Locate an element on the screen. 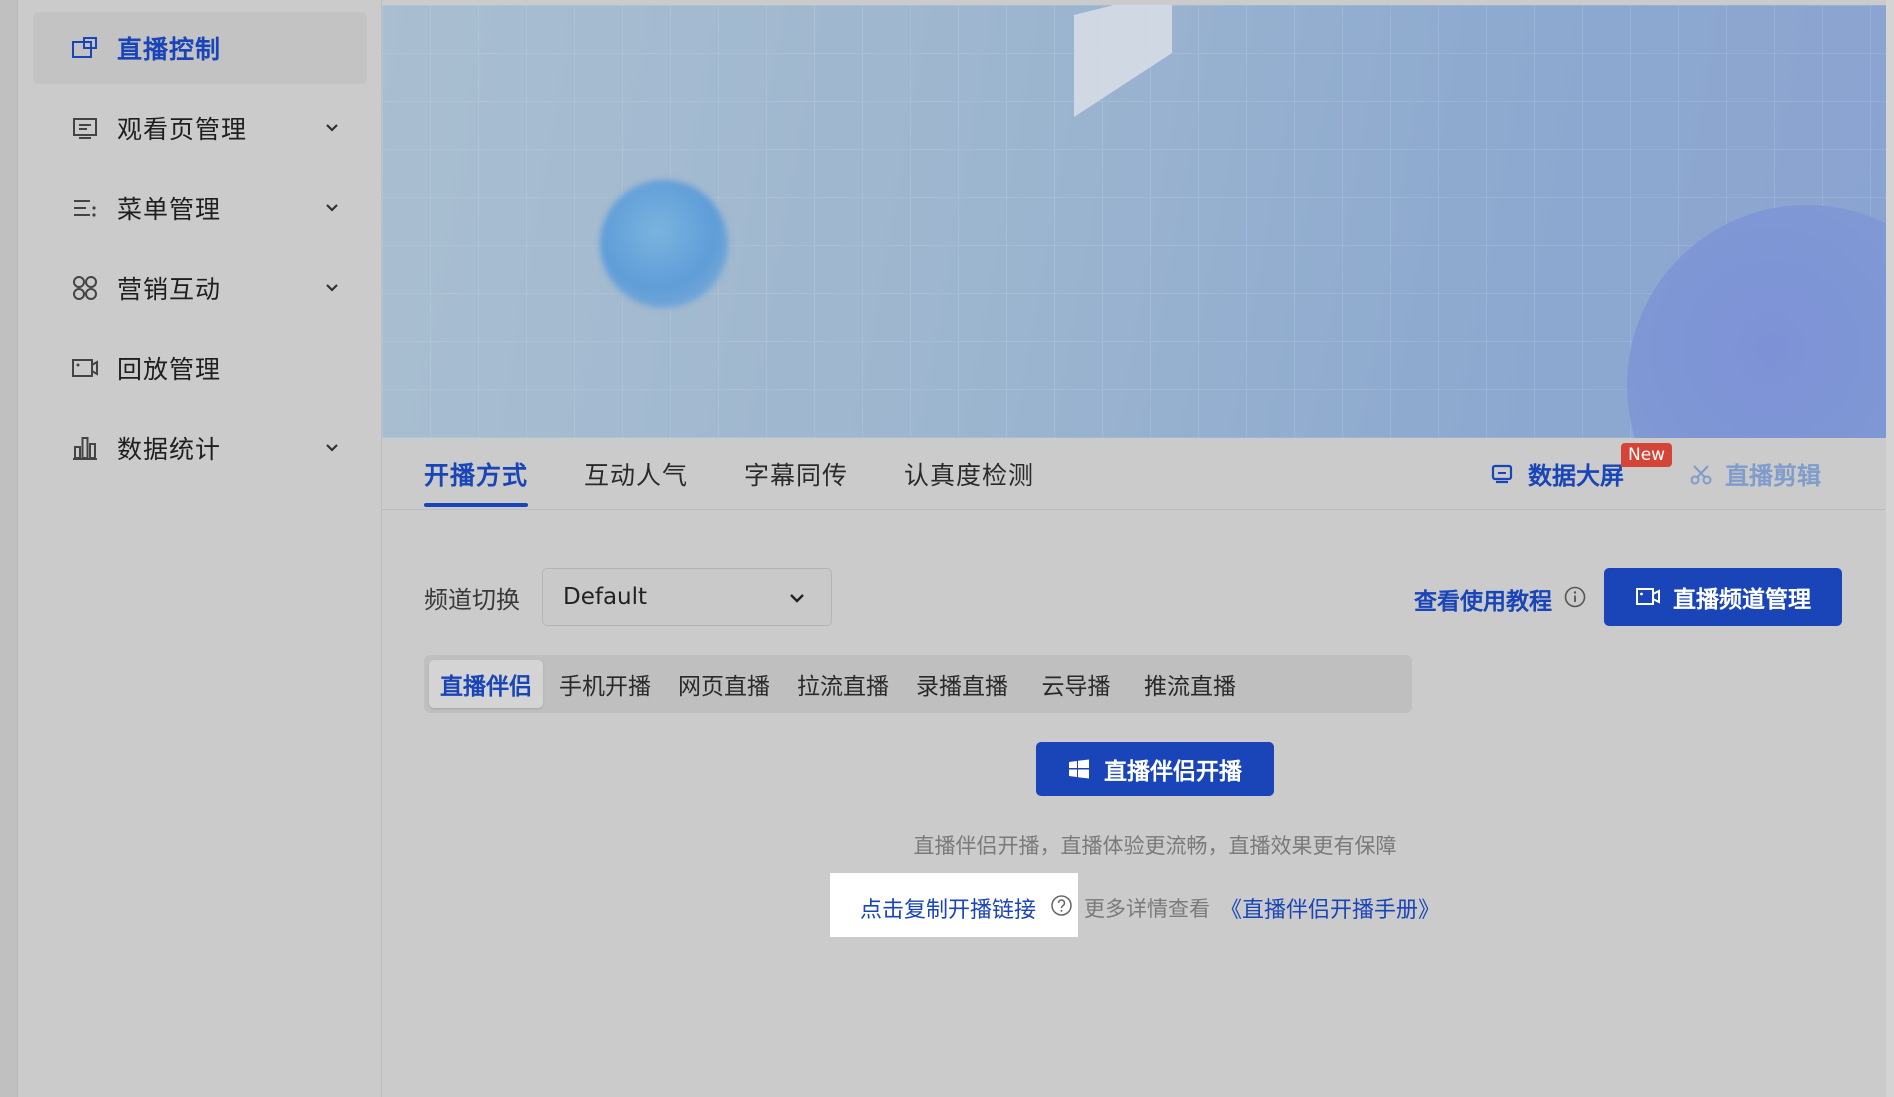 The image size is (1894, 1097). segment-live-companion: 直播伴侣 is located at coordinates (486, 684).